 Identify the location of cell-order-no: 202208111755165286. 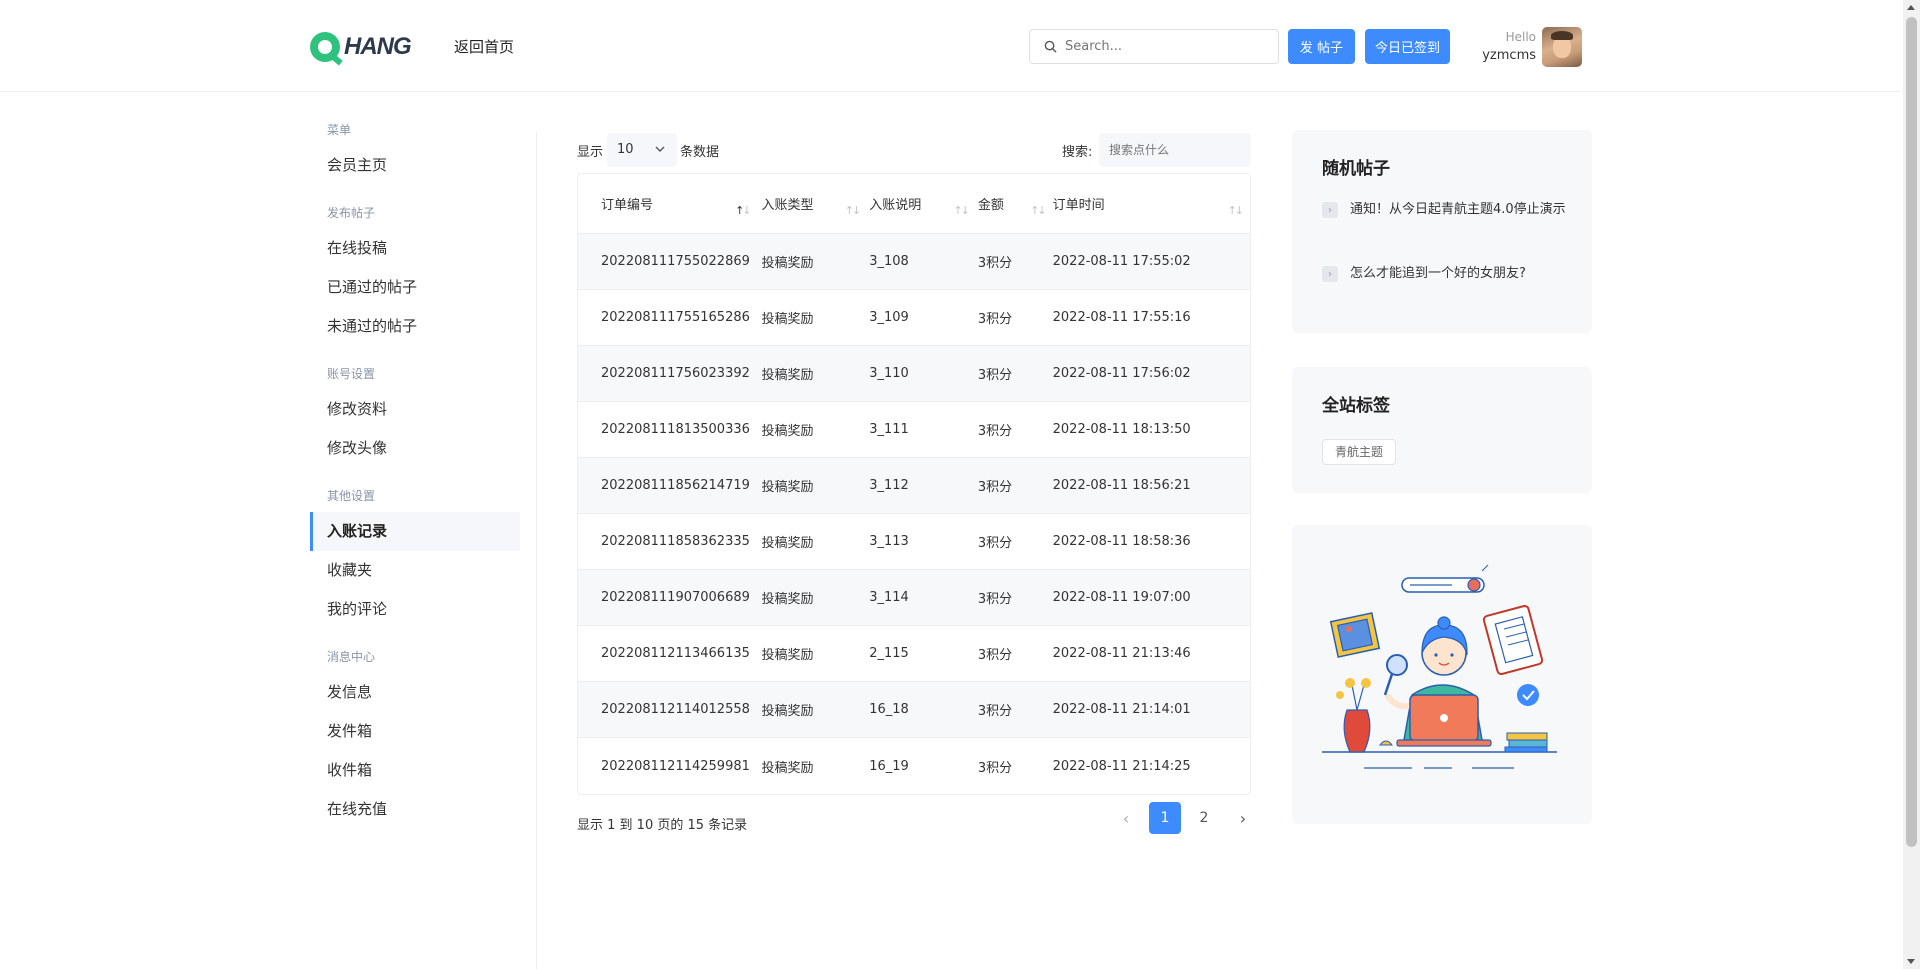
(675, 317).